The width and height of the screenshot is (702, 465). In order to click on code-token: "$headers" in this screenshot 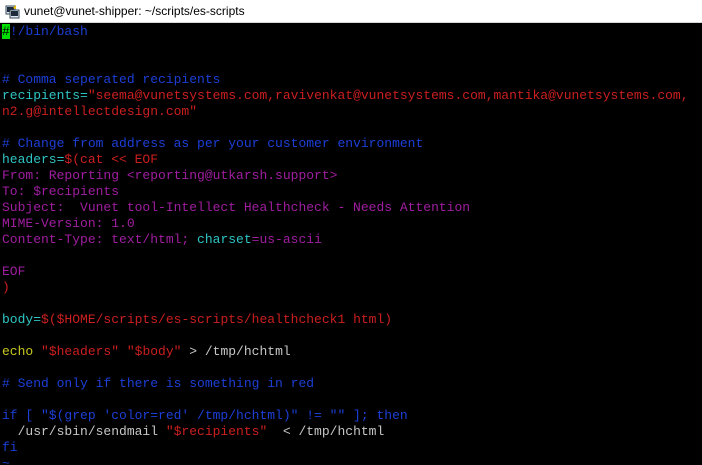, I will do `click(80, 351)`.